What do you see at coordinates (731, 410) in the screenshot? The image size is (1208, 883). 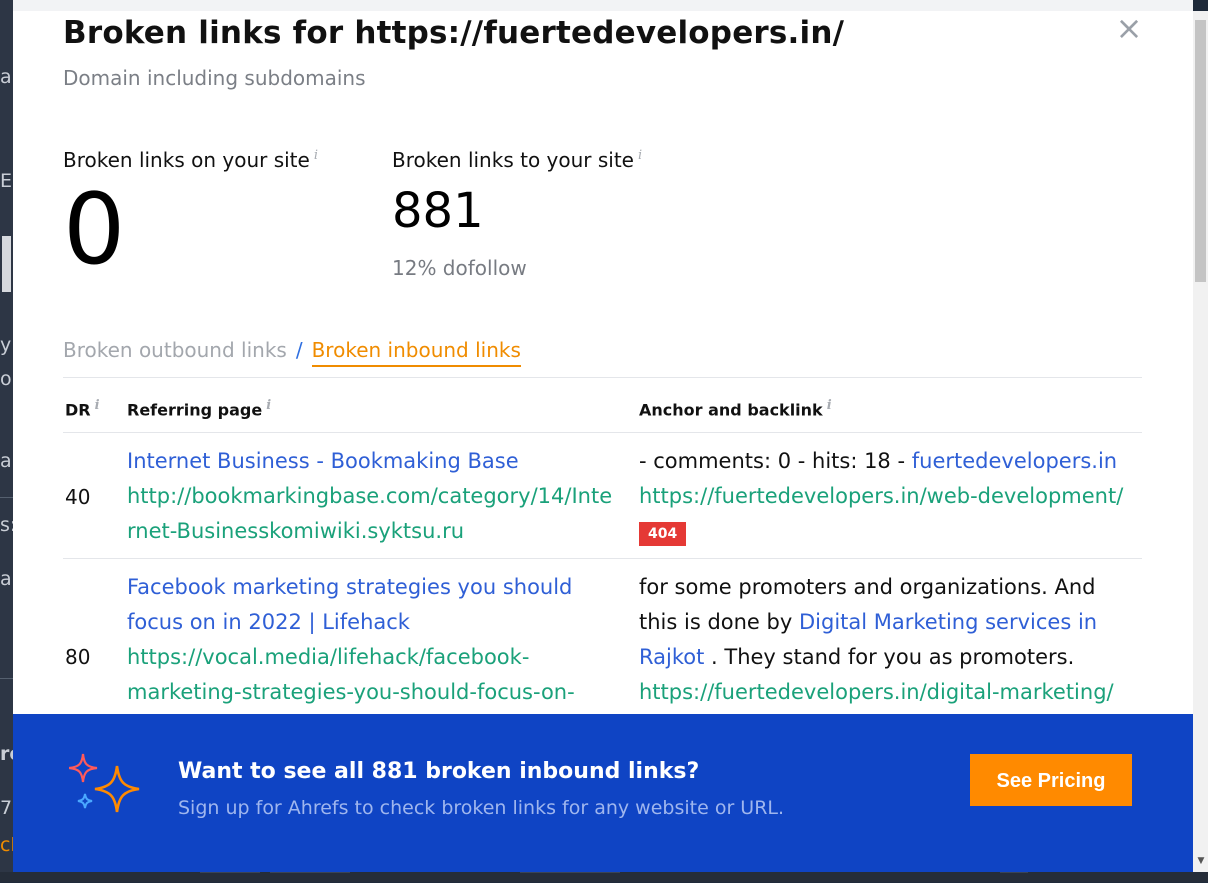 I see `column-header-anchor-text: Anchor and backlink` at bounding box center [731, 410].